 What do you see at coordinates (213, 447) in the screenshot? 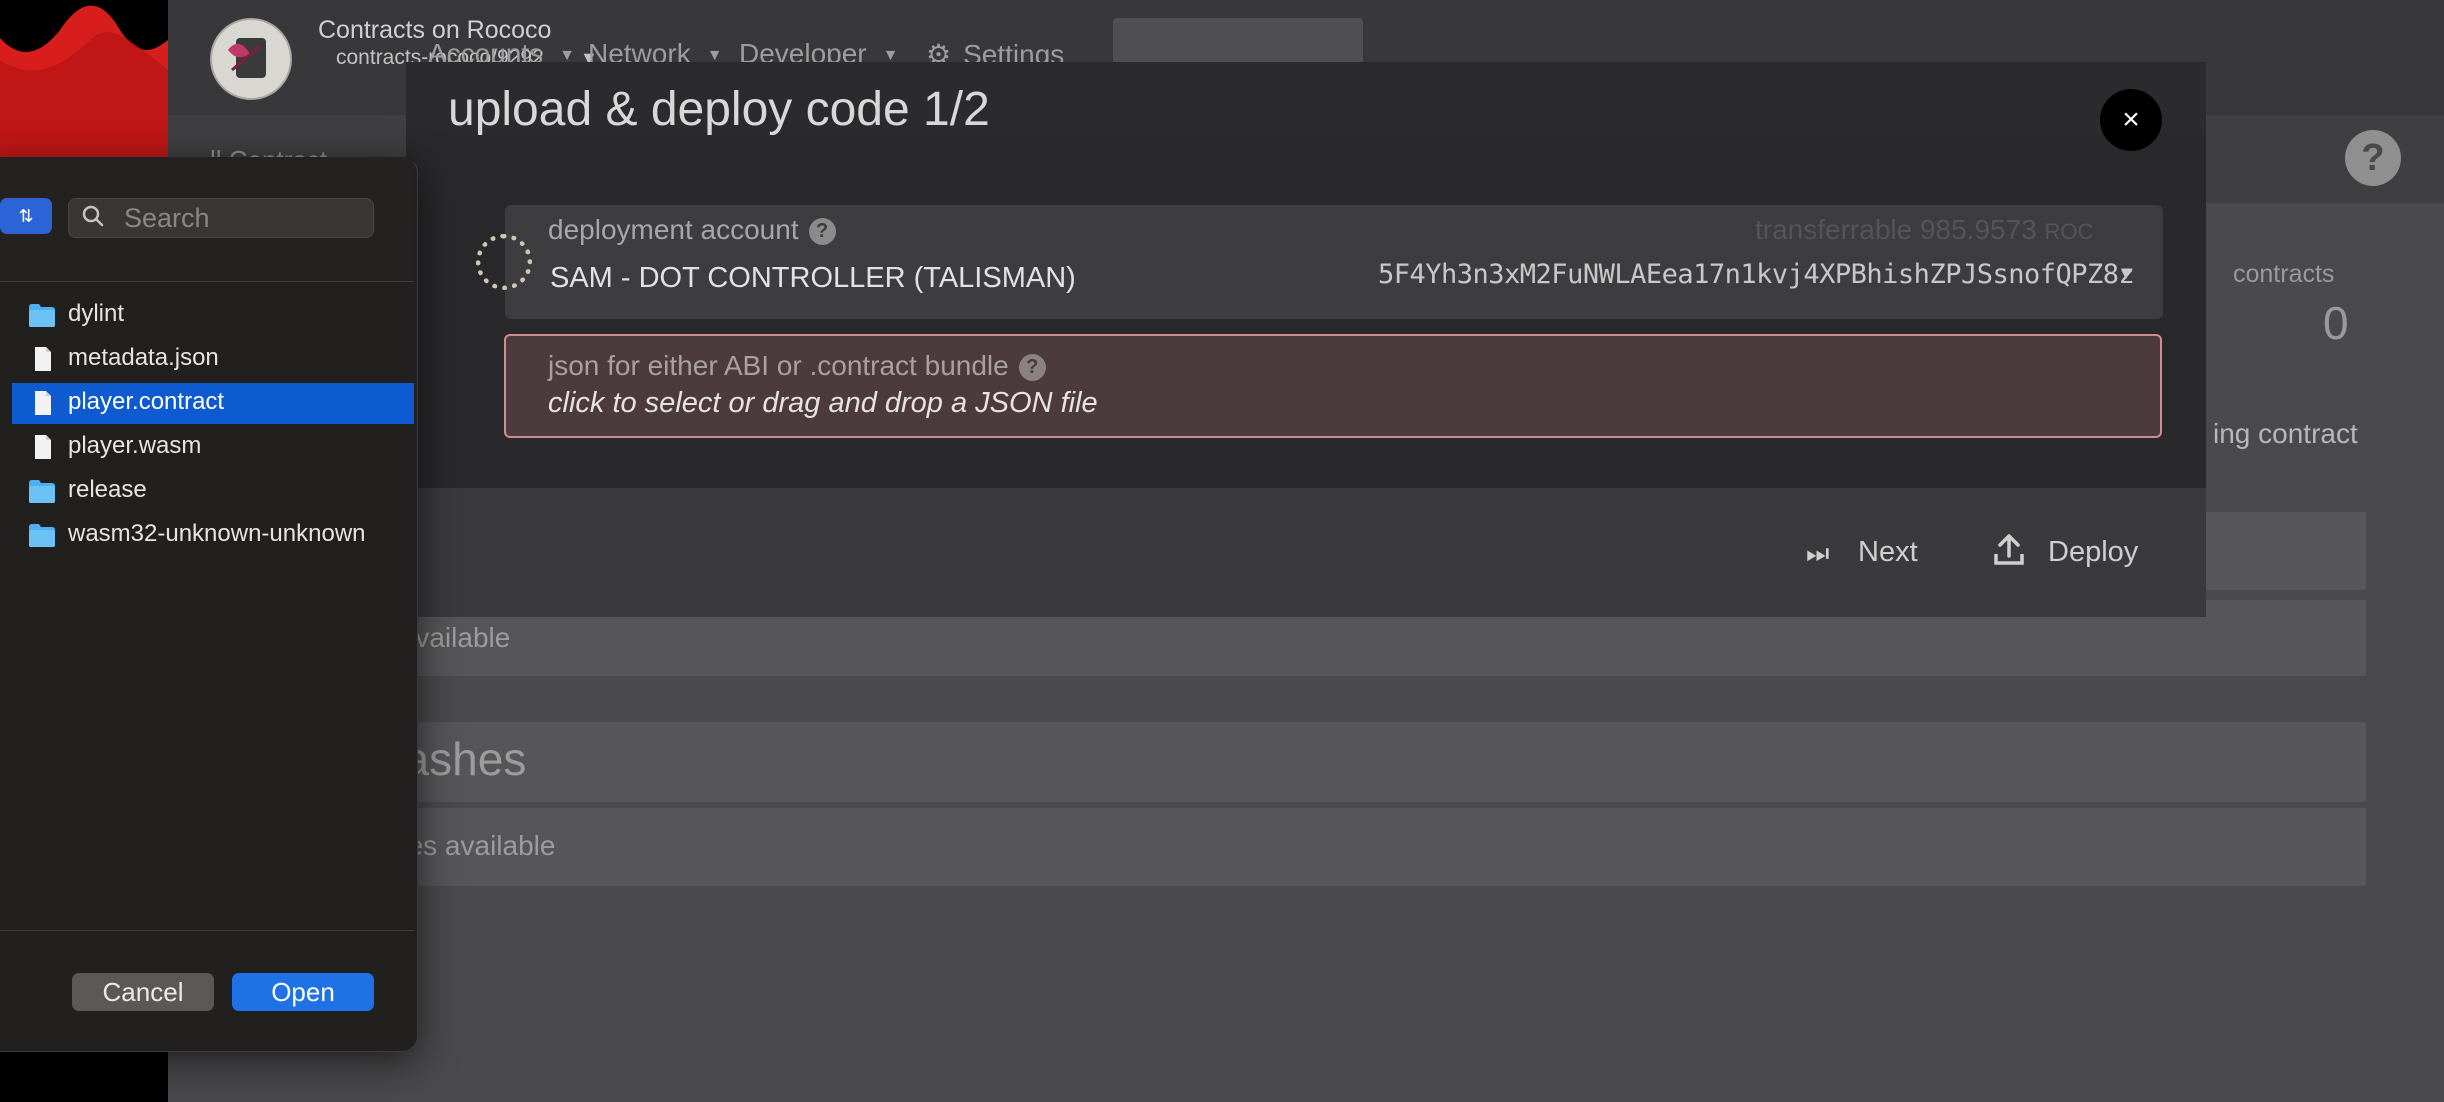
I see `file-row-player-wasm: player.wasm` at bounding box center [213, 447].